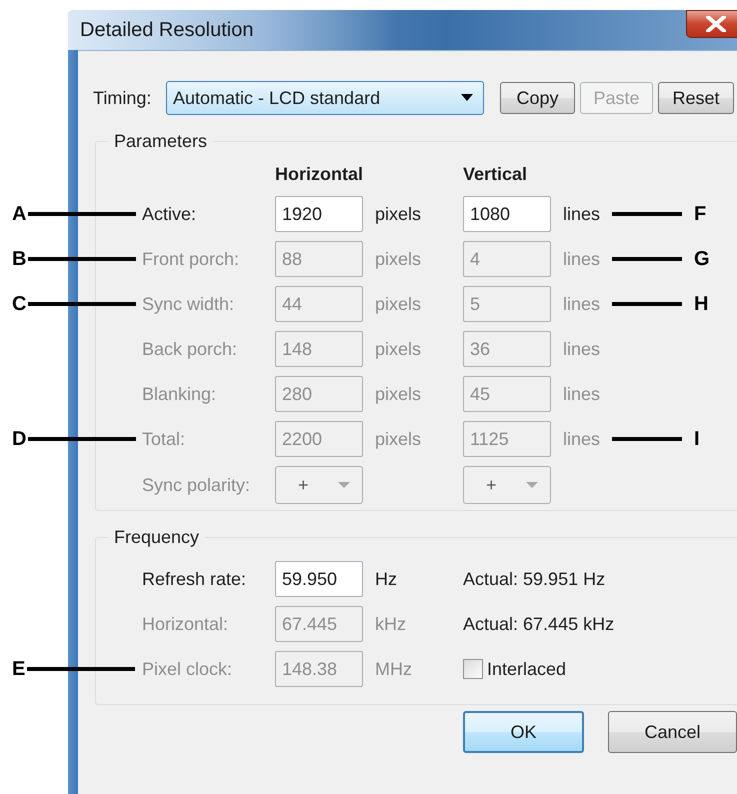 The width and height of the screenshot is (737, 794). Describe the element at coordinates (537, 98) in the screenshot. I see `toolbar-button: Copy` at that location.